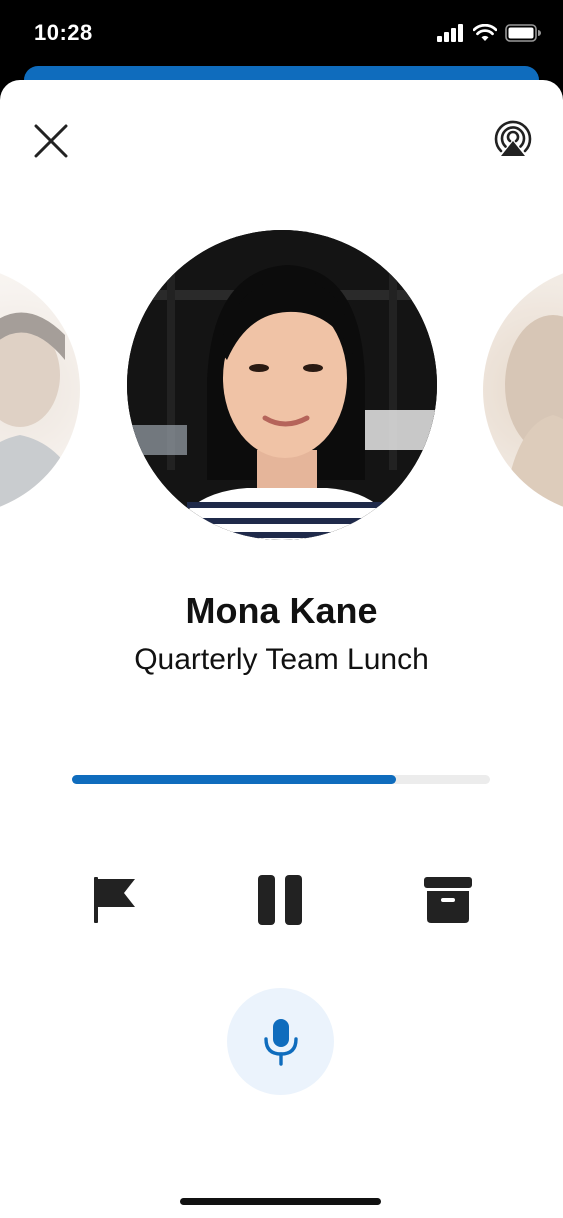 Image resolution: width=563 pixels, height=1218 pixels. What do you see at coordinates (523, 390) in the screenshot?
I see `next-contact-avatar` at bounding box center [523, 390].